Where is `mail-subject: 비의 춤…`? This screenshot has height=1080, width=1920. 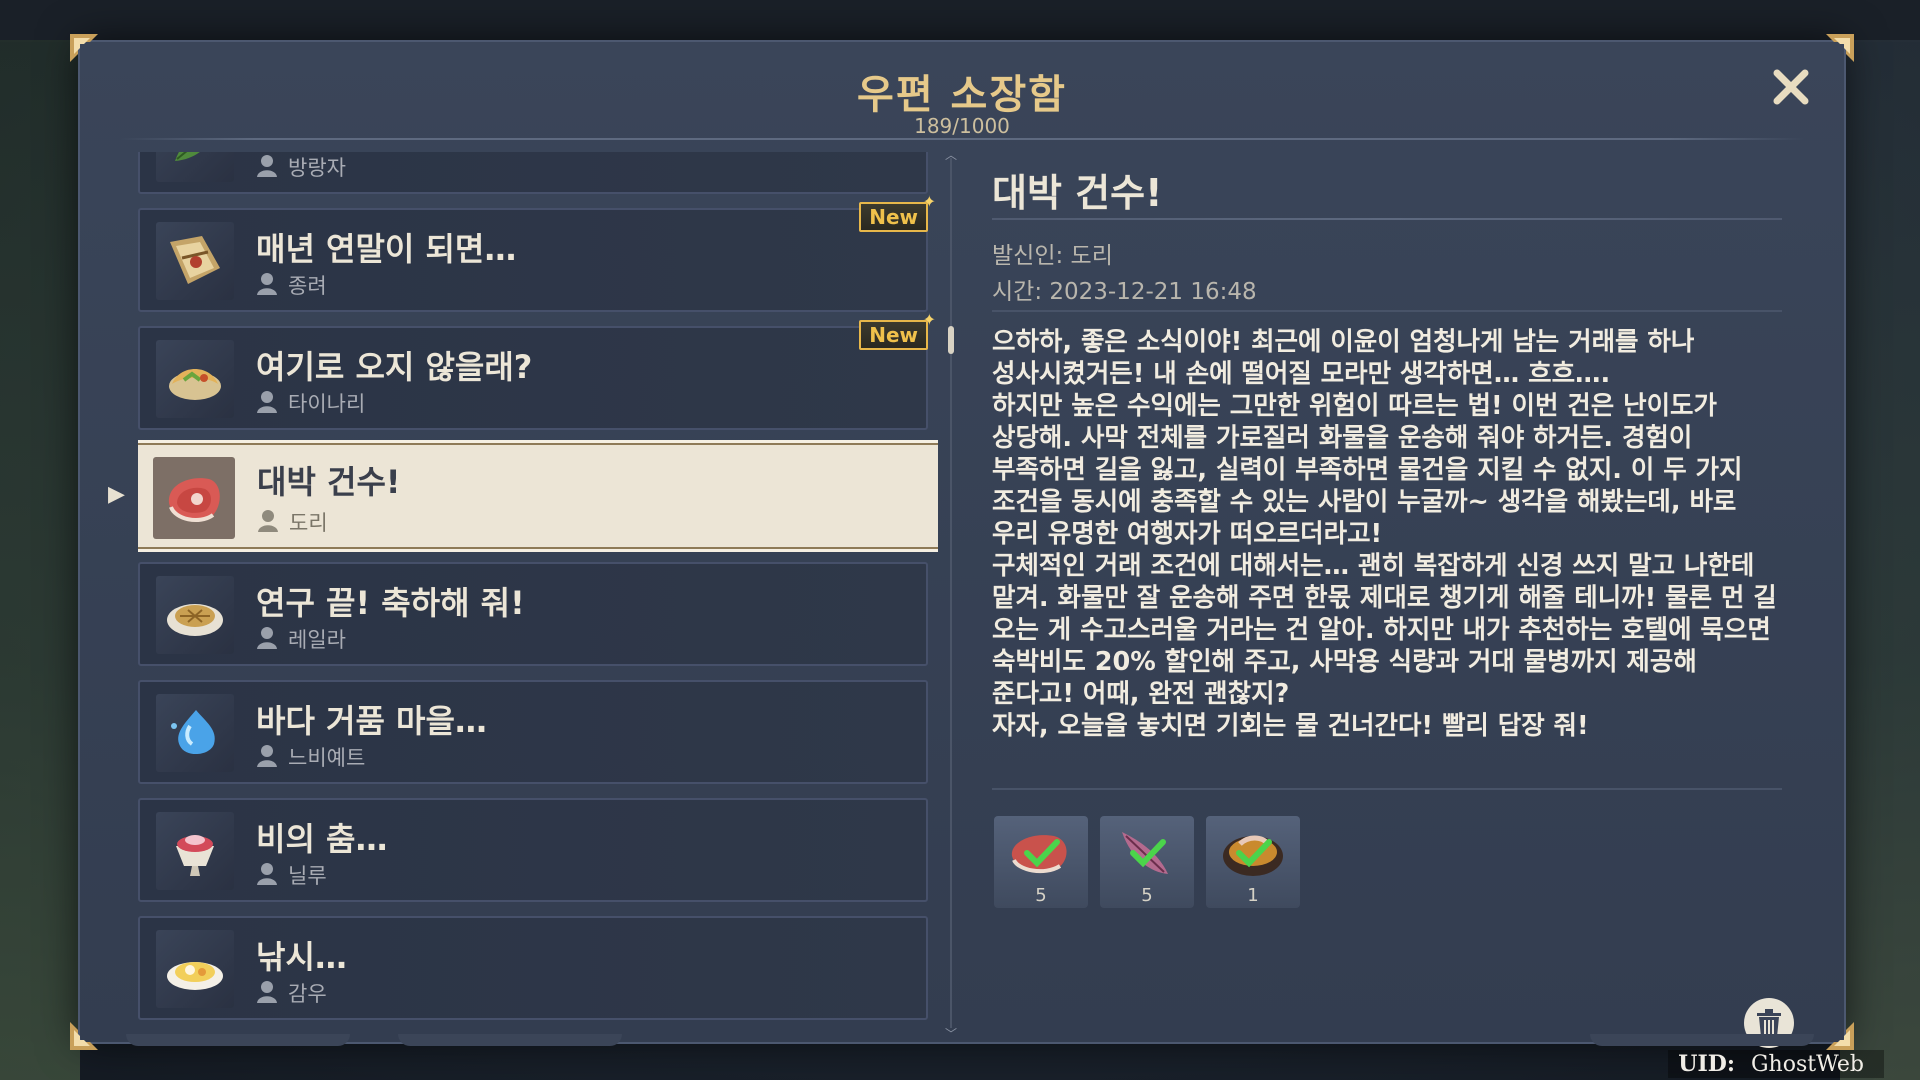
mail-subject: 비의 춤… is located at coordinates (322, 839).